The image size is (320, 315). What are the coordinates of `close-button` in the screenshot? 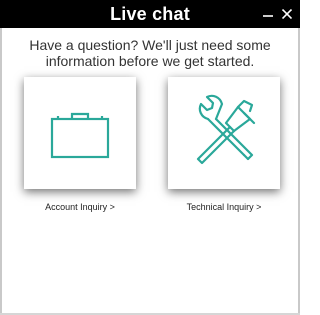 It's located at (287, 14).